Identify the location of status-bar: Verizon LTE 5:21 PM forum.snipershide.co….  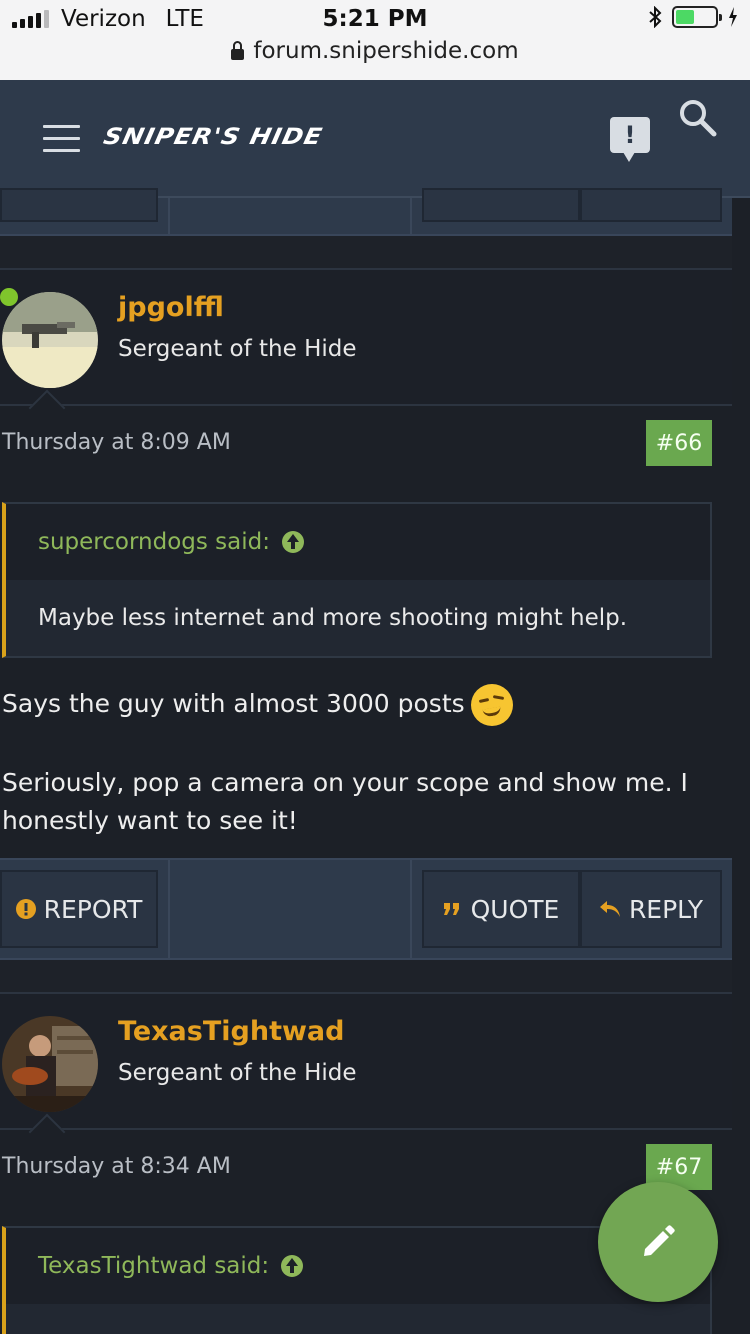
(375, 40).